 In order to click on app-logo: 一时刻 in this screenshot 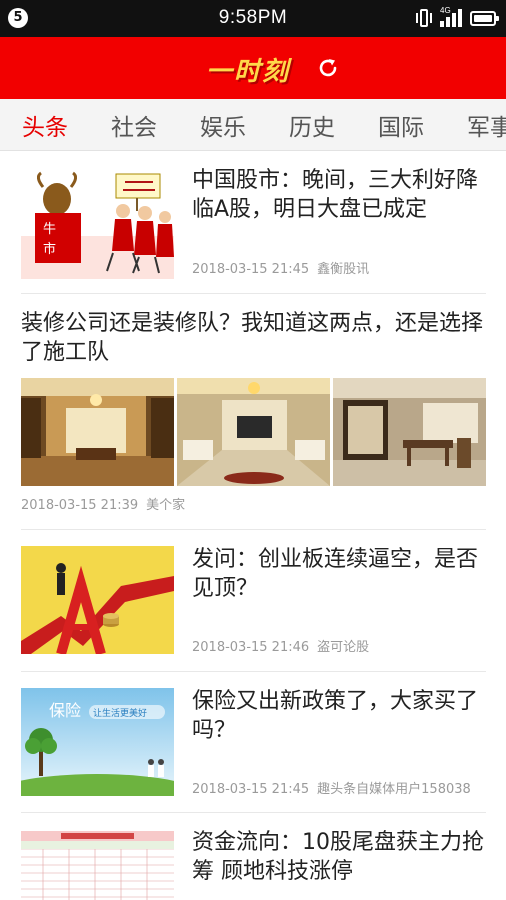, I will do `click(248, 72)`.